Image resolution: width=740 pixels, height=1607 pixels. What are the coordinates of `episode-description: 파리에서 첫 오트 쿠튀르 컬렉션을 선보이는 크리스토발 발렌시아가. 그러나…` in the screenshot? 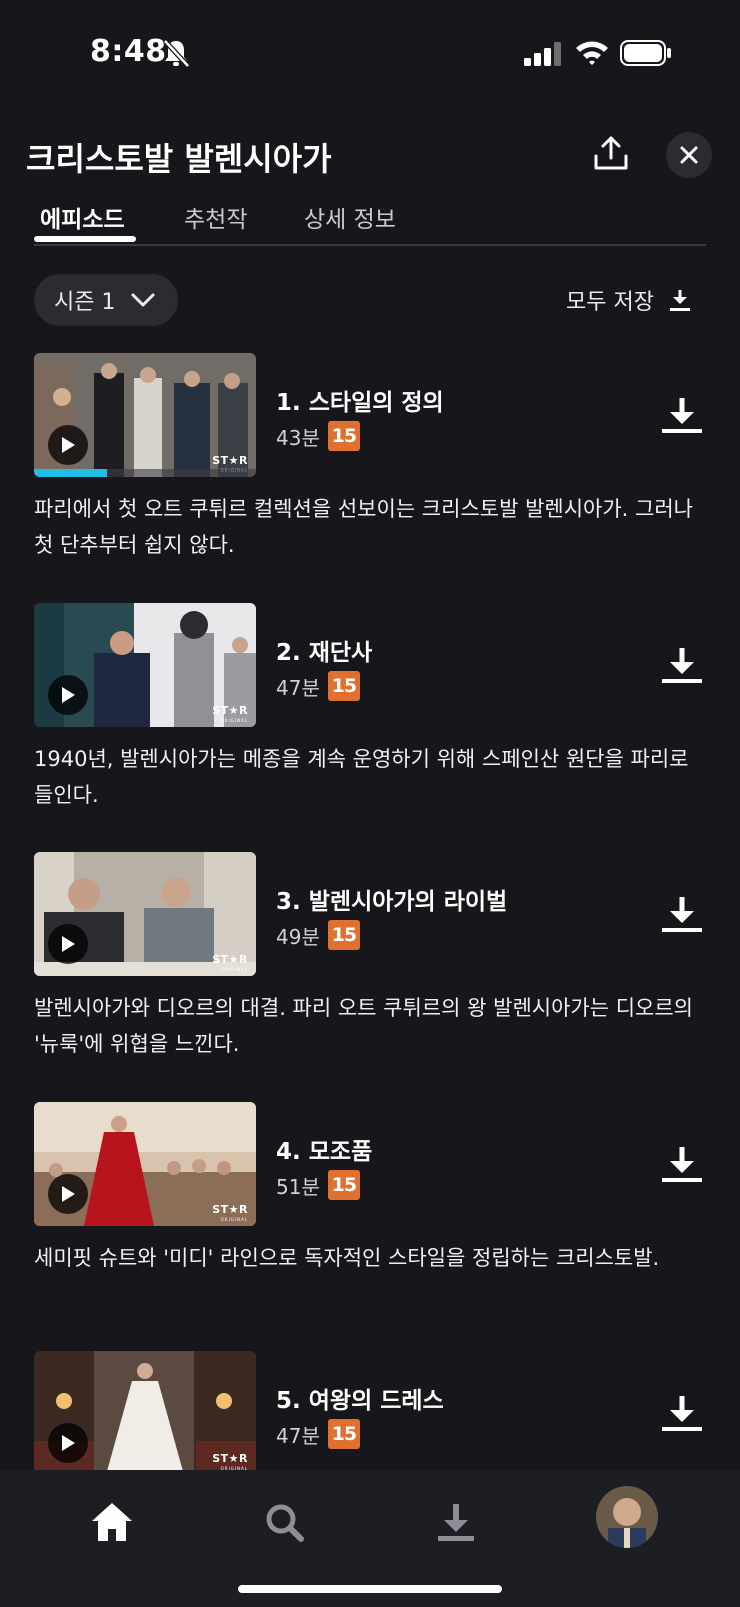 It's located at (363, 527).